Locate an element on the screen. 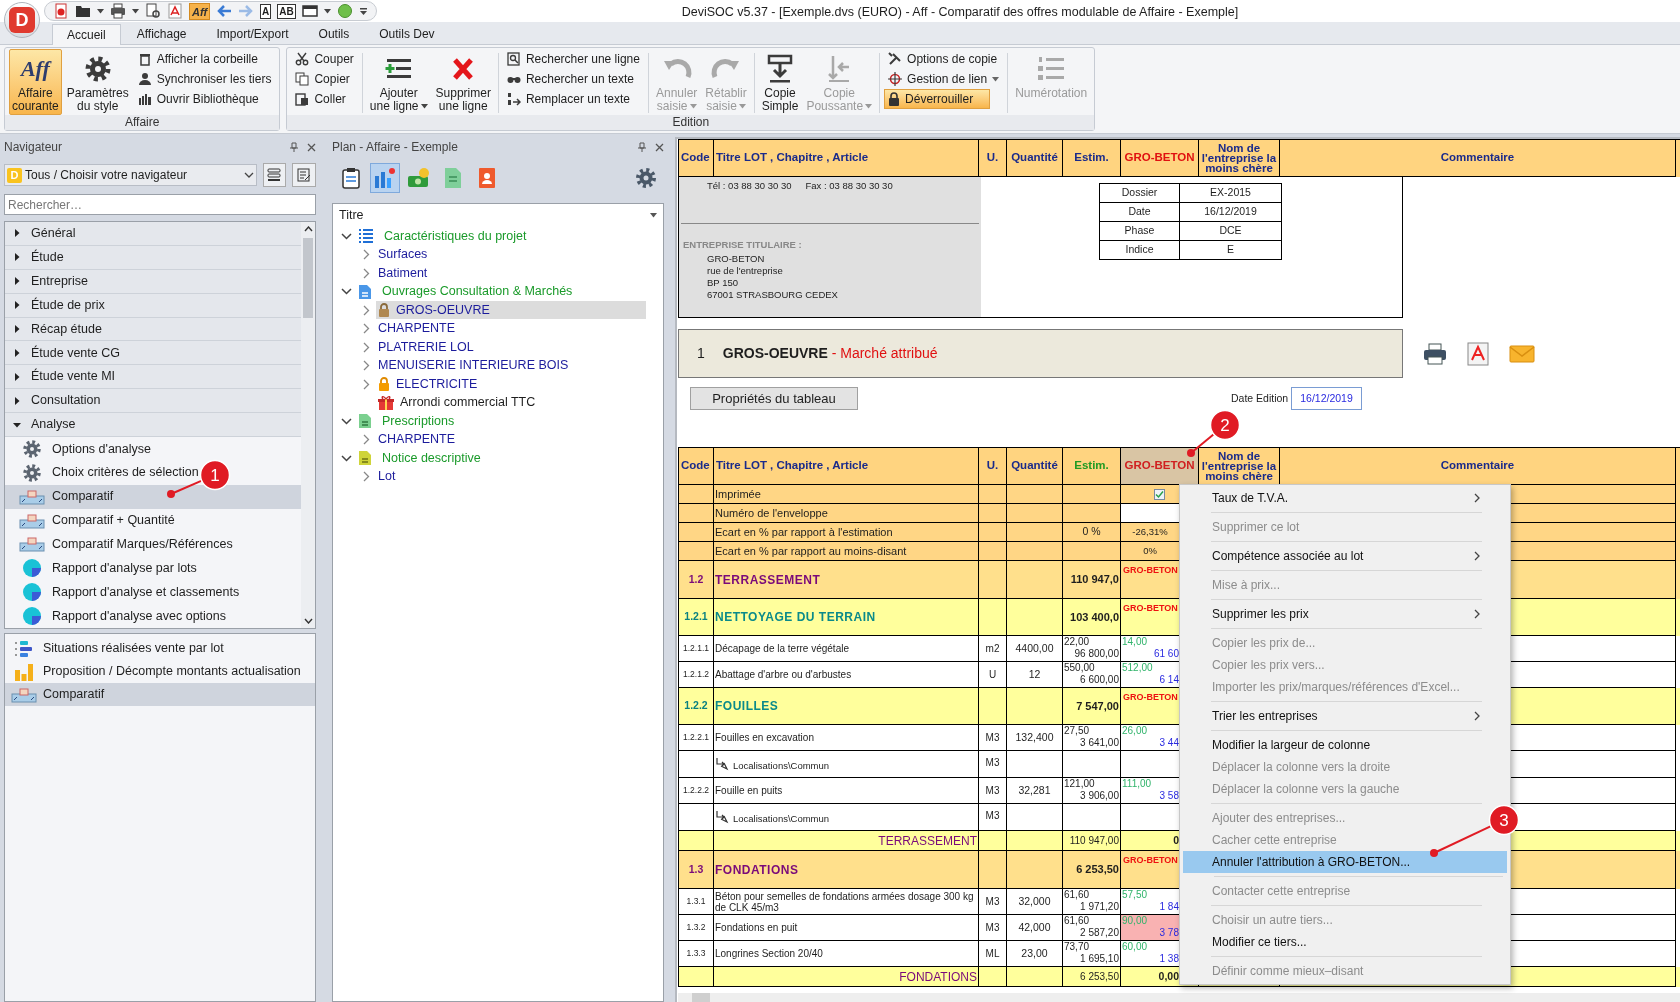 The height and width of the screenshot is (1002, 1680). ribbon-button: Synchroniser les tiers is located at coordinates (204, 79).